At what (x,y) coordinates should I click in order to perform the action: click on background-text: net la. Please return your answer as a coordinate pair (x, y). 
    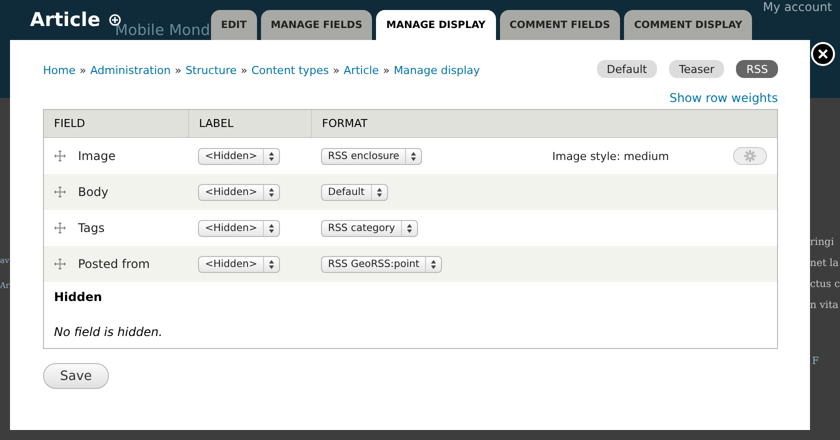
    Looking at the image, I should click on (824, 264).